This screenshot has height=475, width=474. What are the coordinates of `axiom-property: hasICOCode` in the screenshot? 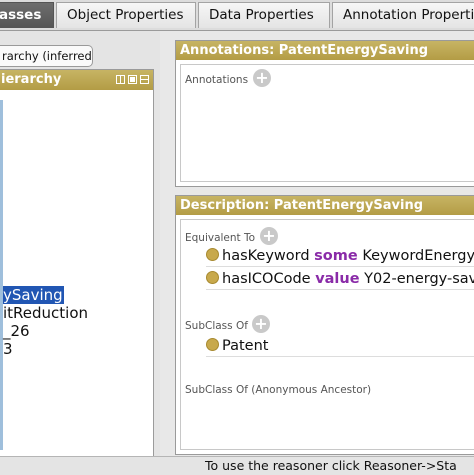 It's located at (266, 279).